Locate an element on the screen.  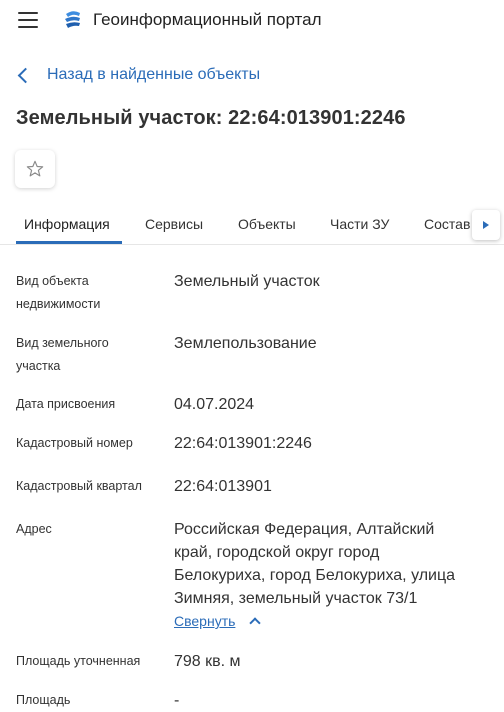
property-label: Площадь уточненная is located at coordinates (78, 661).